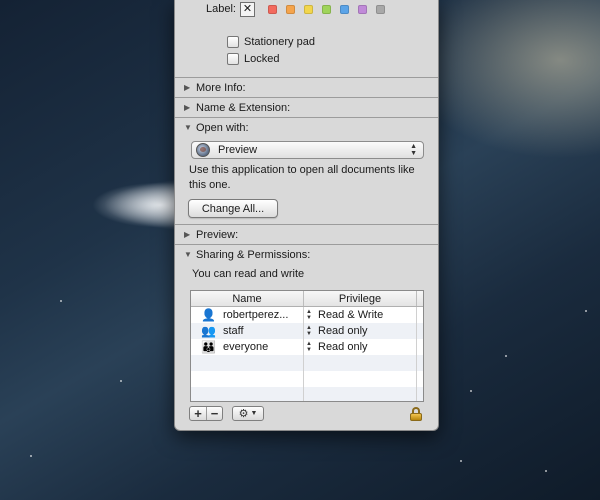 This screenshot has width=600, height=500. What do you see at coordinates (243, 413) in the screenshot?
I see `gear-icon: ⚙` at bounding box center [243, 413].